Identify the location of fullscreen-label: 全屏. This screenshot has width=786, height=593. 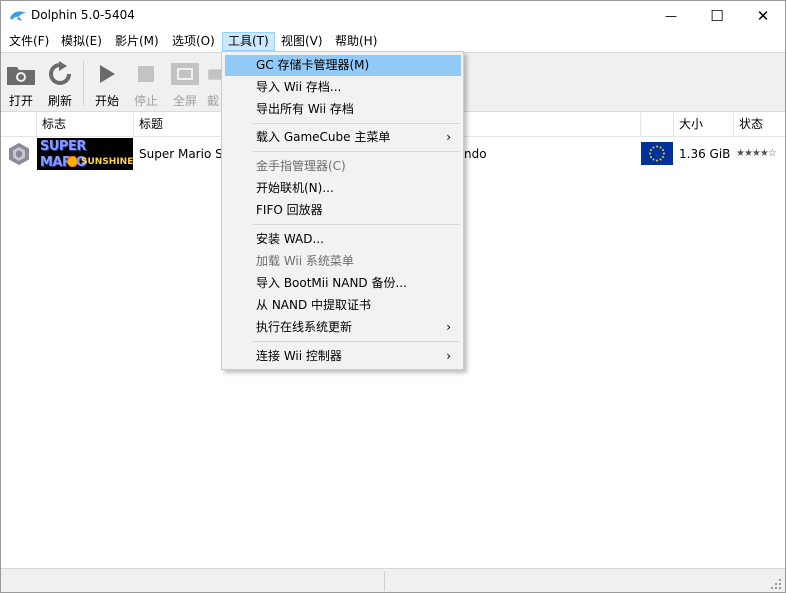
(184, 101).